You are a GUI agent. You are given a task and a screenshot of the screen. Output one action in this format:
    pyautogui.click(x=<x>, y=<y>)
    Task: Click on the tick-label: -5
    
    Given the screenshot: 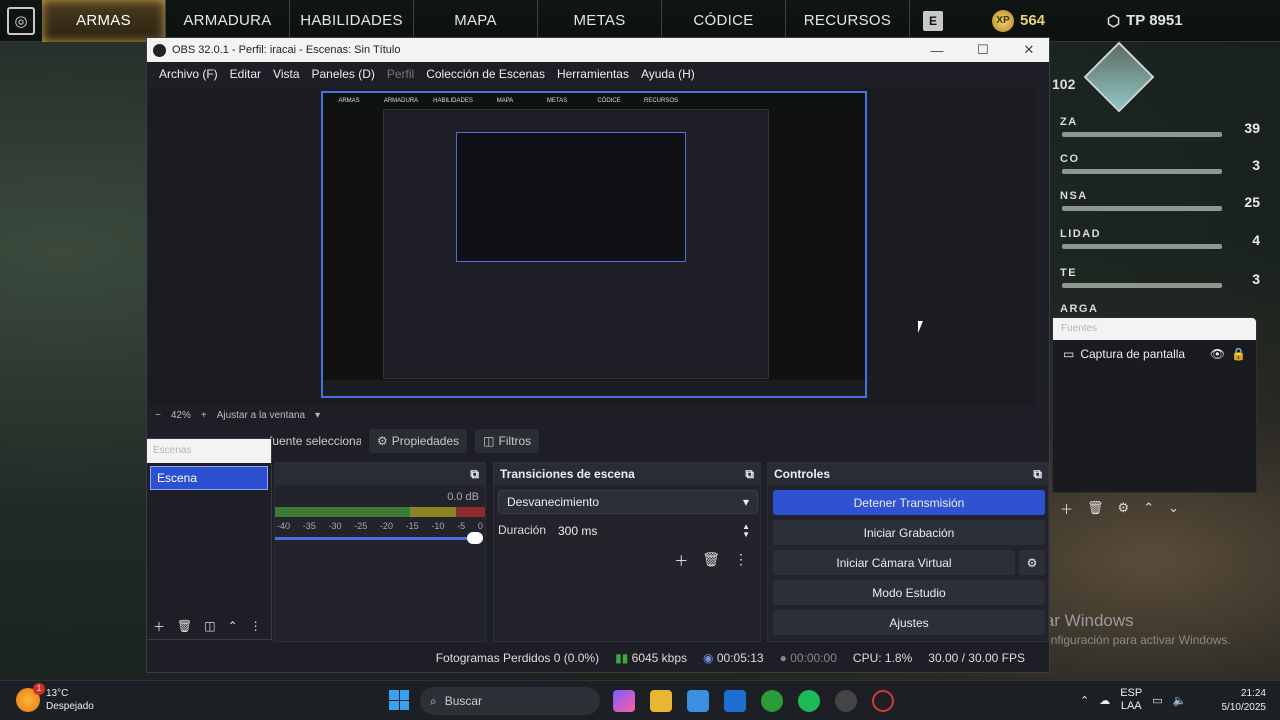 What is the action you would take?
    pyautogui.click(x=461, y=526)
    